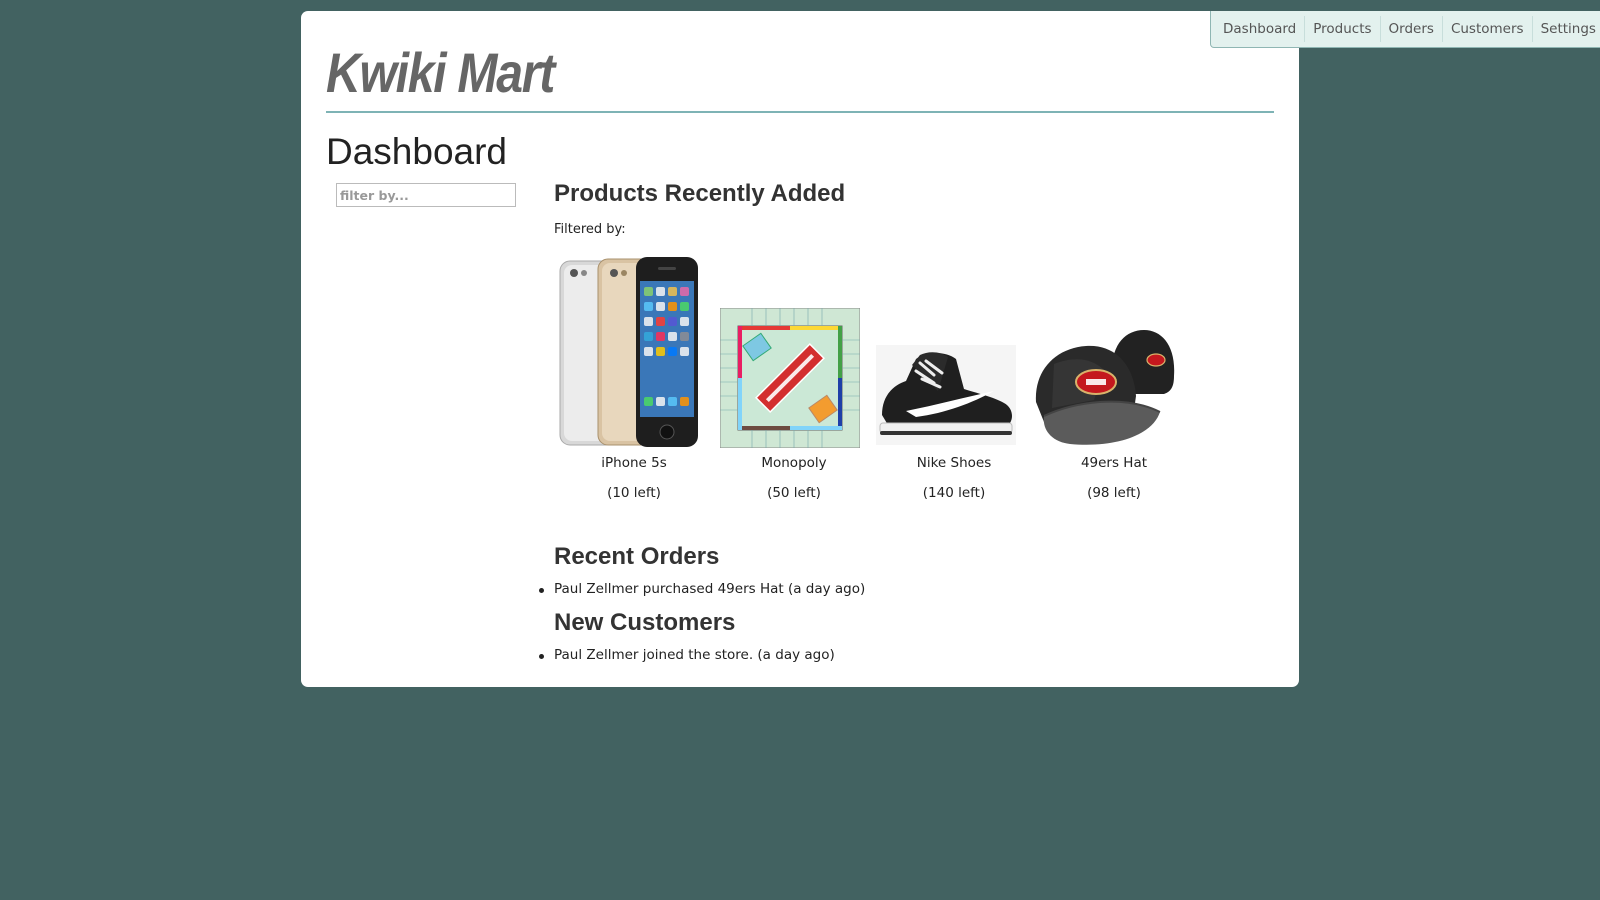  Describe the element at coordinates (645, 622) in the screenshot. I see `new-customers-heading: New Customers` at that location.